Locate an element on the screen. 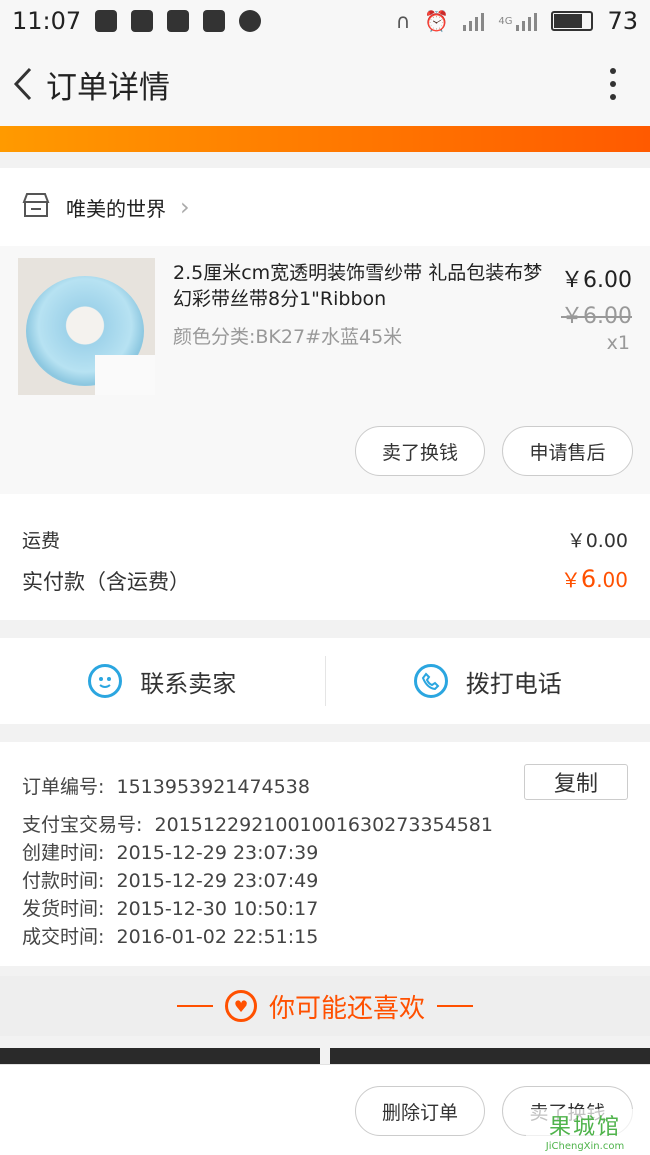  back-icon is located at coordinates (23, 84).